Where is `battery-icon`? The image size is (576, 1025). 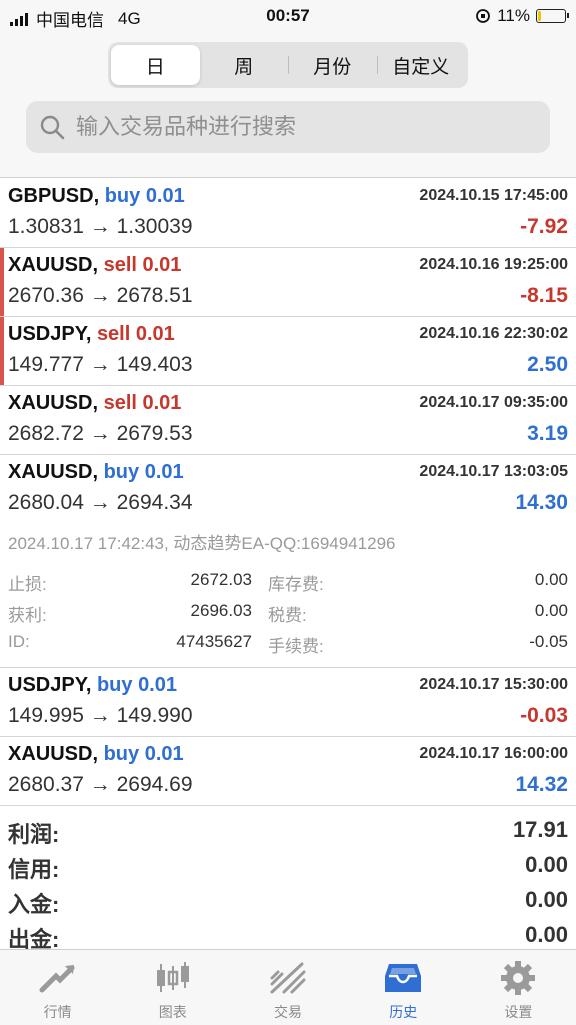
battery-icon is located at coordinates (552, 16).